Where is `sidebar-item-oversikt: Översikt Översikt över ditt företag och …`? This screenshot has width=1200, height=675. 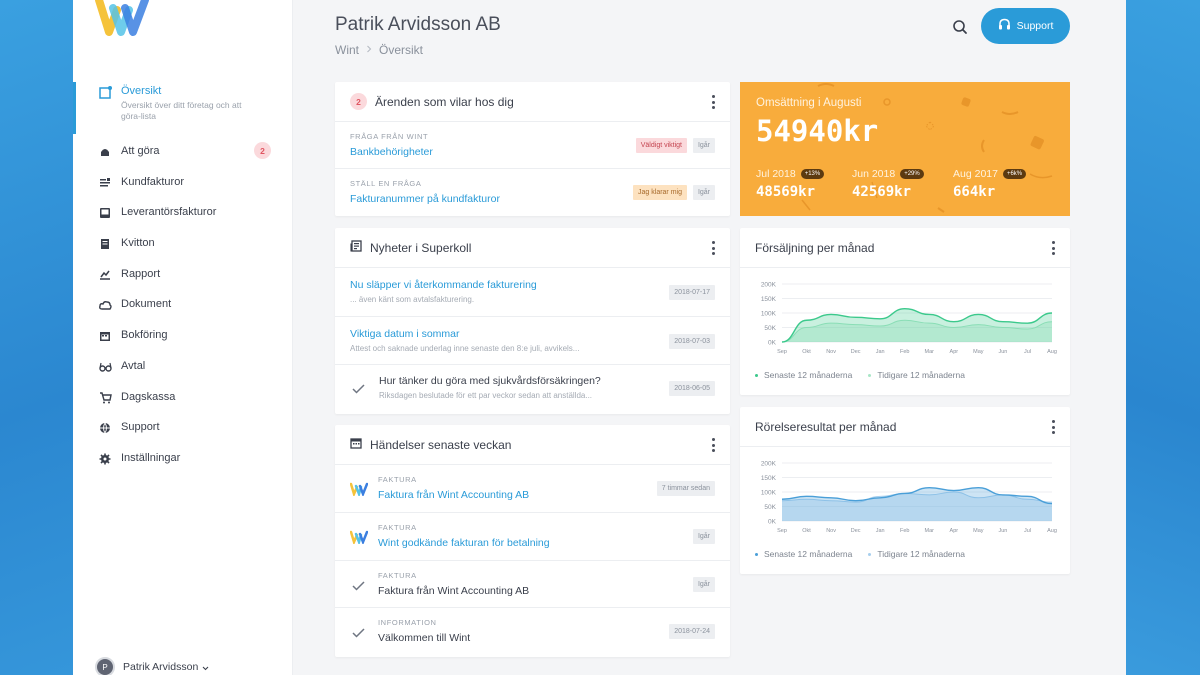
sidebar-item-oversikt: Översikt Översikt över ditt företag och … is located at coordinates (183, 108).